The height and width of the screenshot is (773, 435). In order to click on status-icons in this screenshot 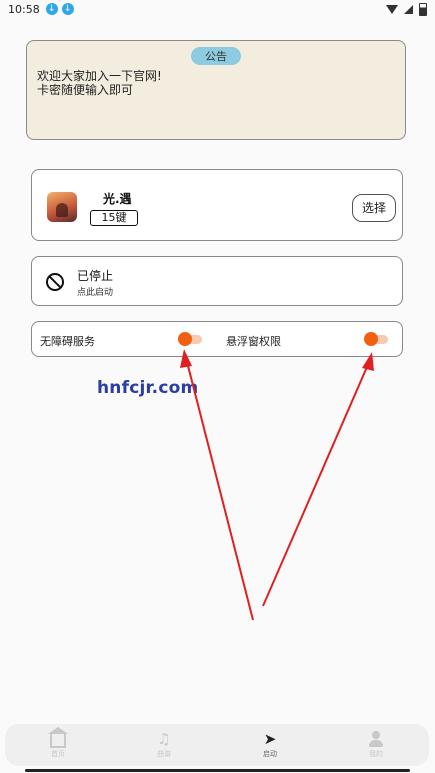, I will do `click(406, 9)`.